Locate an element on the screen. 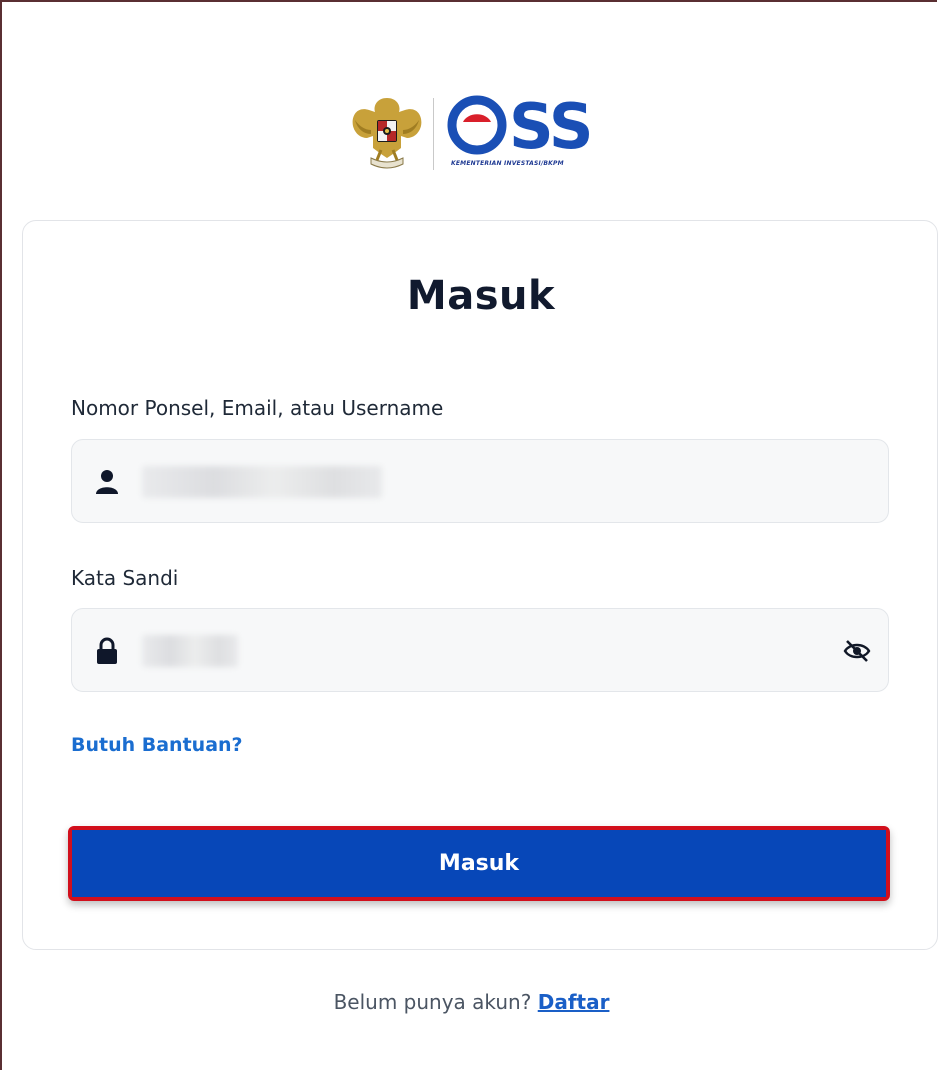  register-link: Daftar is located at coordinates (574, 1002).